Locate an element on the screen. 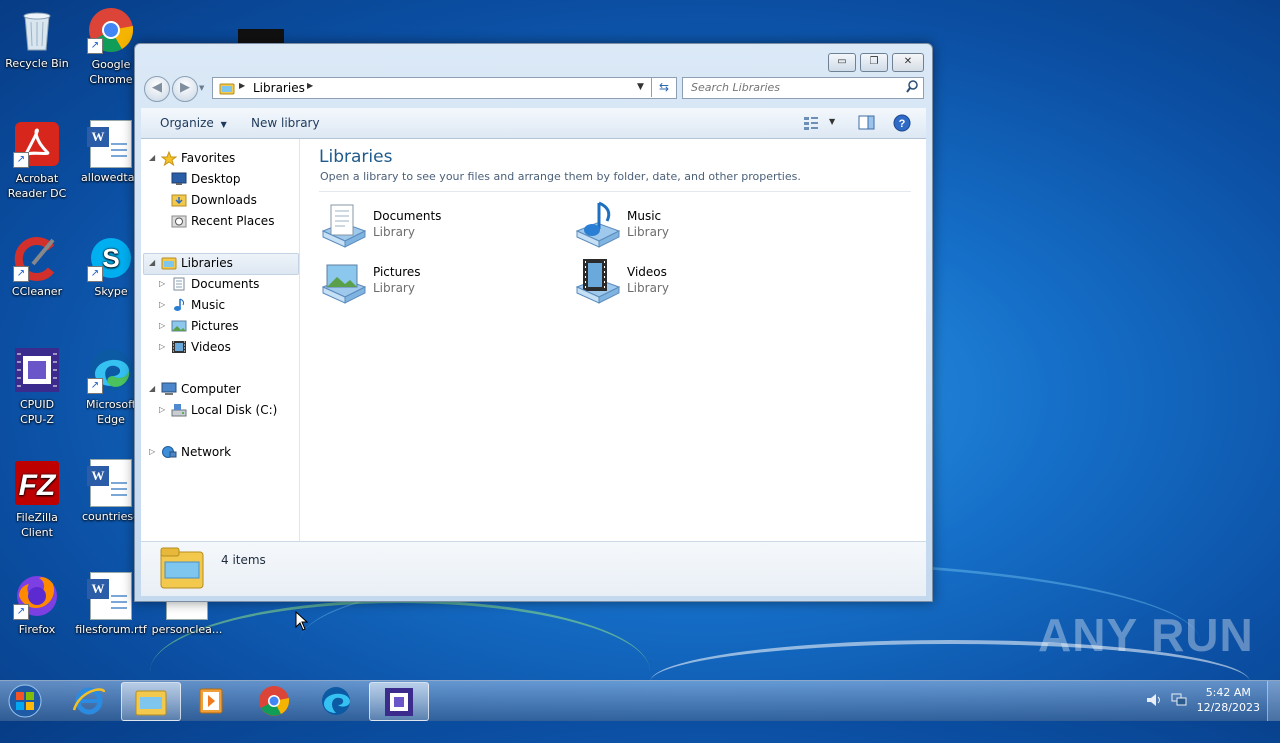 The image size is (1280, 743). nav-label: Downloads is located at coordinates (224, 200).